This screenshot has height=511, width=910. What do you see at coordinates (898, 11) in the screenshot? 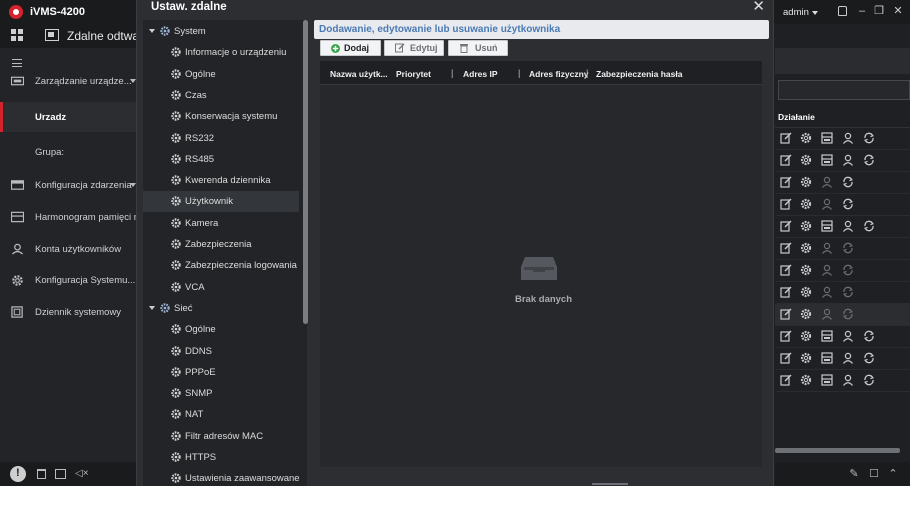
I see `close-window-icon: ✕` at bounding box center [898, 11].